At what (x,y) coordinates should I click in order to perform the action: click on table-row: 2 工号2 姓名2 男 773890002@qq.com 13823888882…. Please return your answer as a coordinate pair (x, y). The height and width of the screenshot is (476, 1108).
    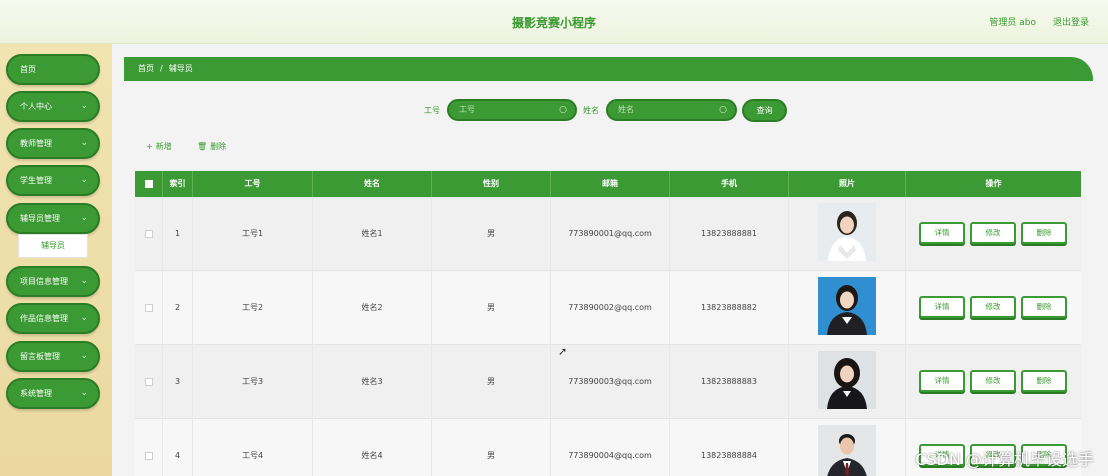
    Looking at the image, I should click on (608, 308).